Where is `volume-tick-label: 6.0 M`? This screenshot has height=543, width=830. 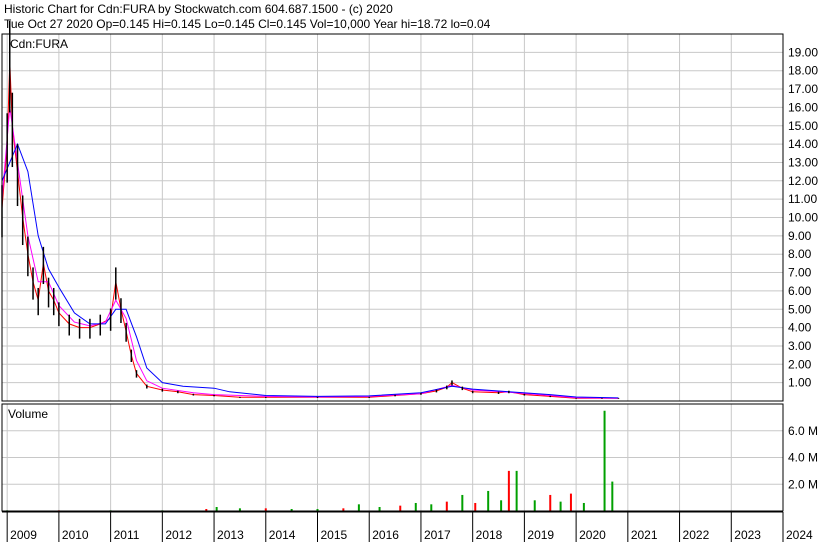
volume-tick-label: 6.0 M is located at coordinates (803, 431).